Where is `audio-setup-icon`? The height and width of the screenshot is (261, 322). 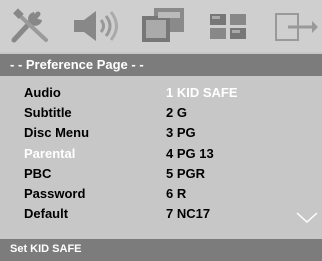
audio-setup-icon is located at coordinates (96, 26).